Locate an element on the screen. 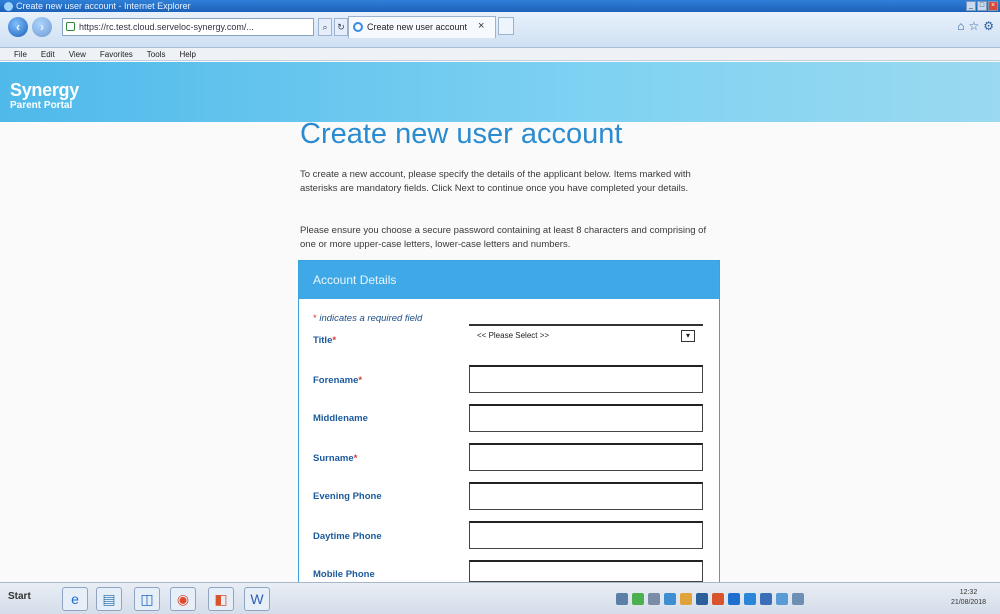 This screenshot has width=1000, height=614. office-icon: ◧ is located at coordinates (221, 599).